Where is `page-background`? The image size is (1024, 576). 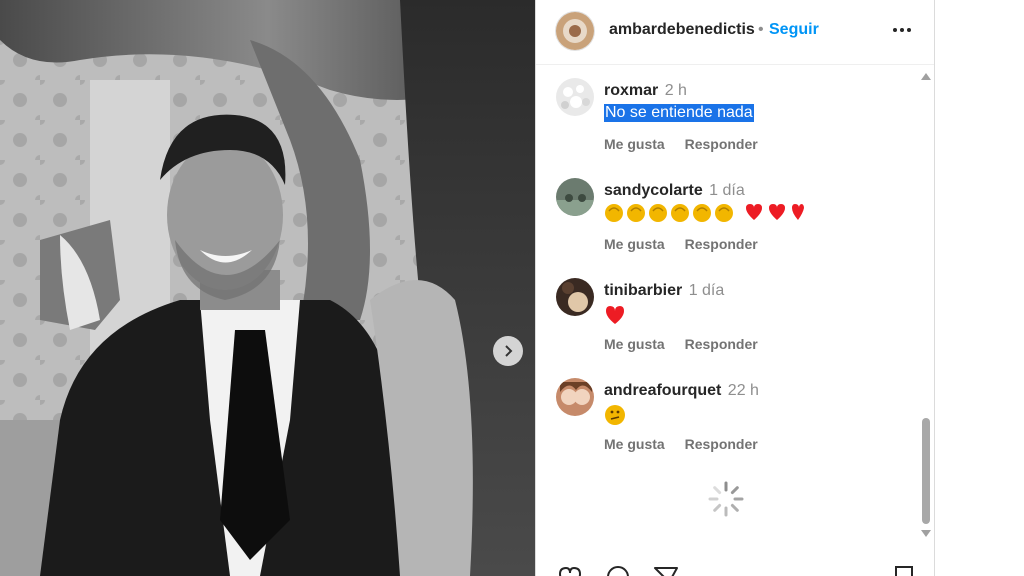
page-background is located at coordinates (979, 288).